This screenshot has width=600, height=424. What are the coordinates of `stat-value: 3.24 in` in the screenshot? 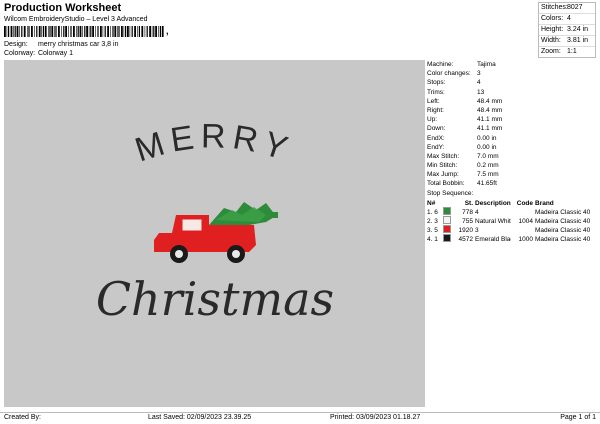 It's located at (578, 29).